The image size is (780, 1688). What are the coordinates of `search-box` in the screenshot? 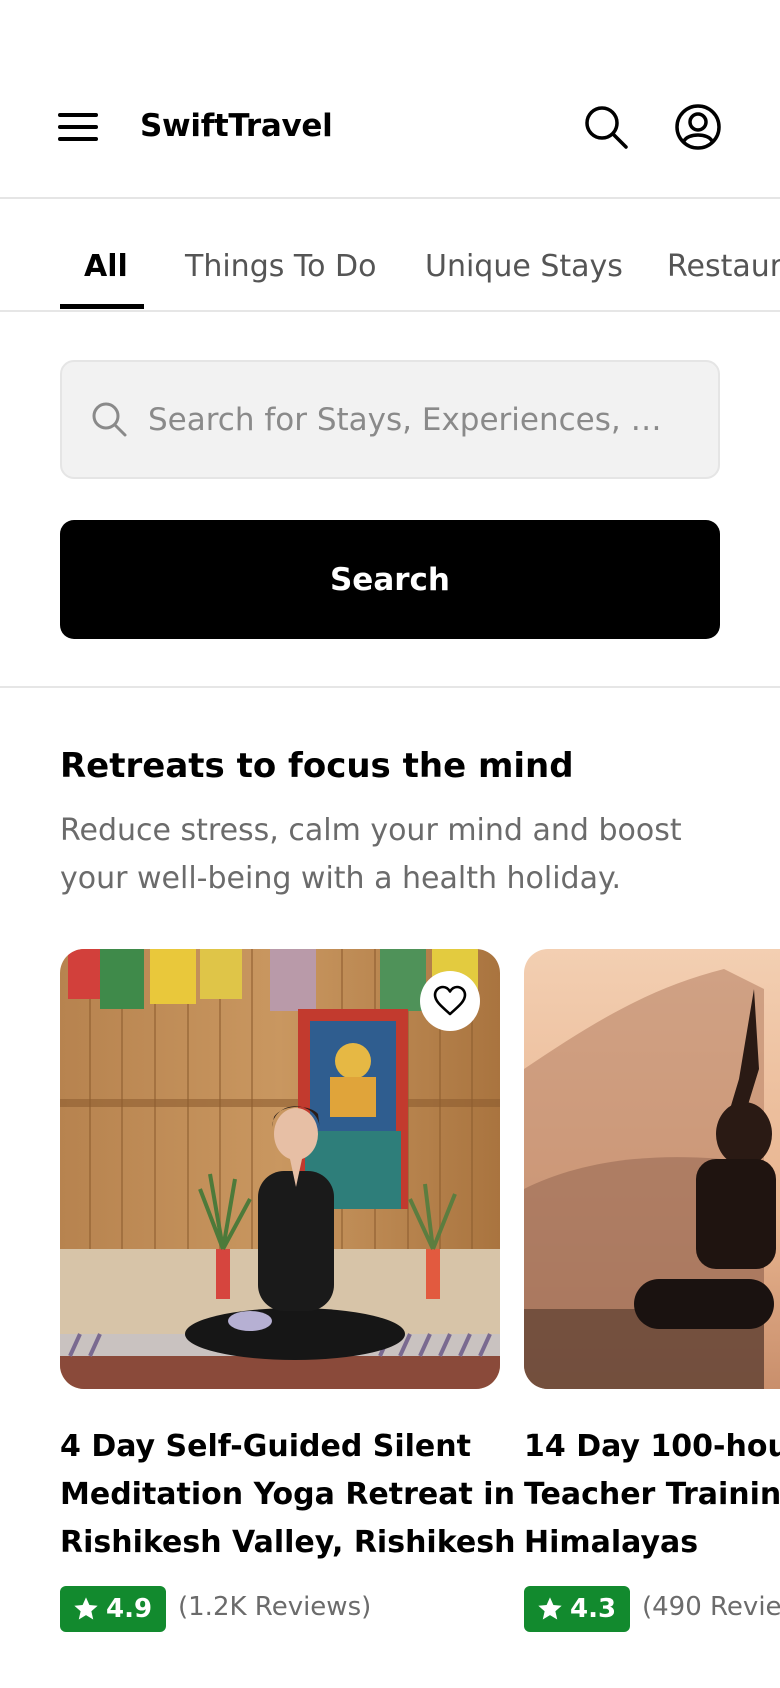 It's located at (390, 419).